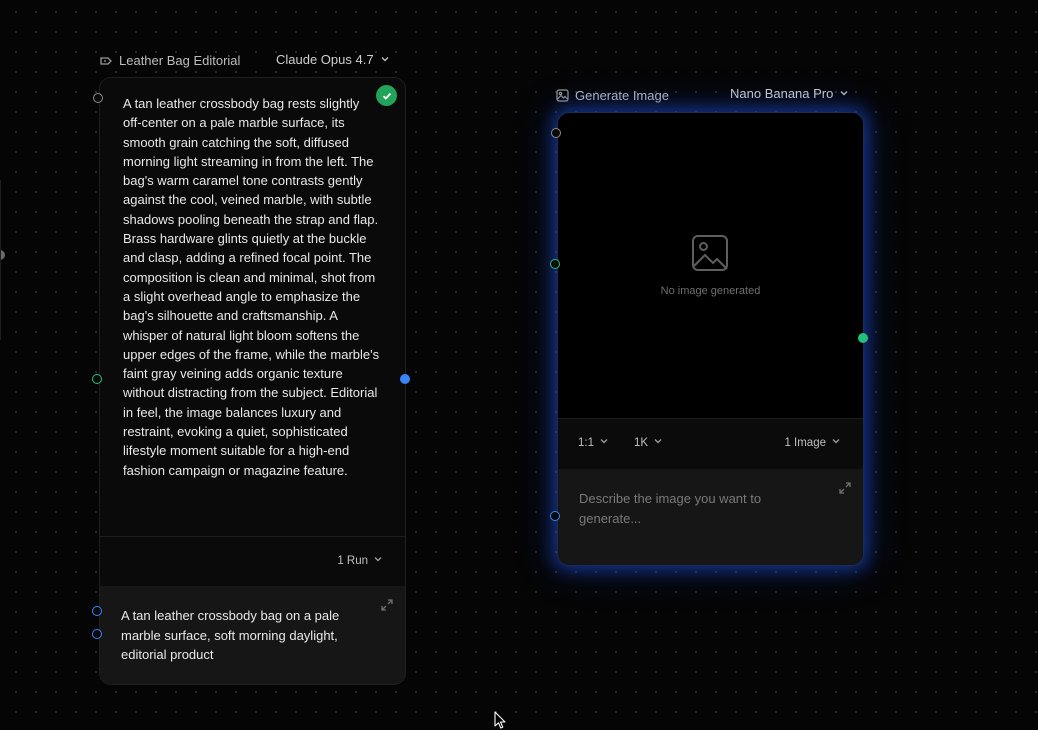 This screenshot has height=730, width=1038. What do you see at coordinates (106, 61) in the screenshot?
I see `text-node-icon` at bounding box center [106, 61].